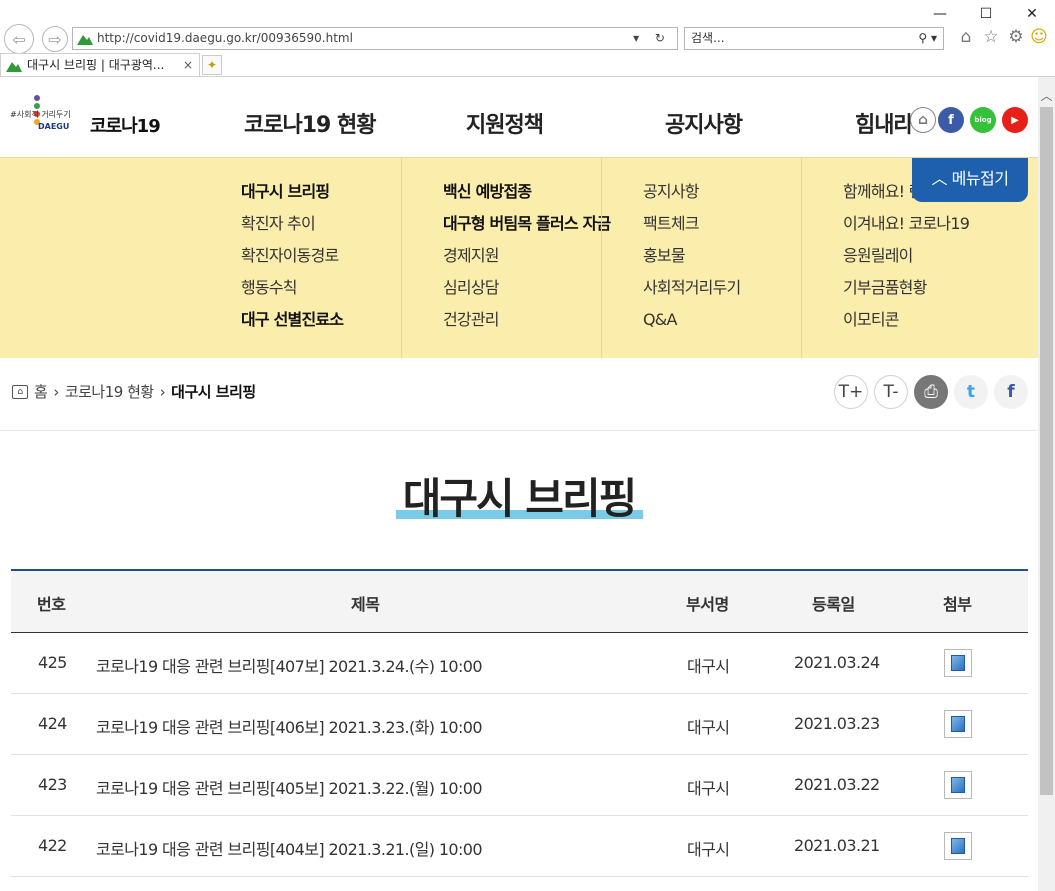 Image resolution: width=1055 pixels, height=891 pixels. I want to click on menu-item-qna: Q&A, so click(722, 320).